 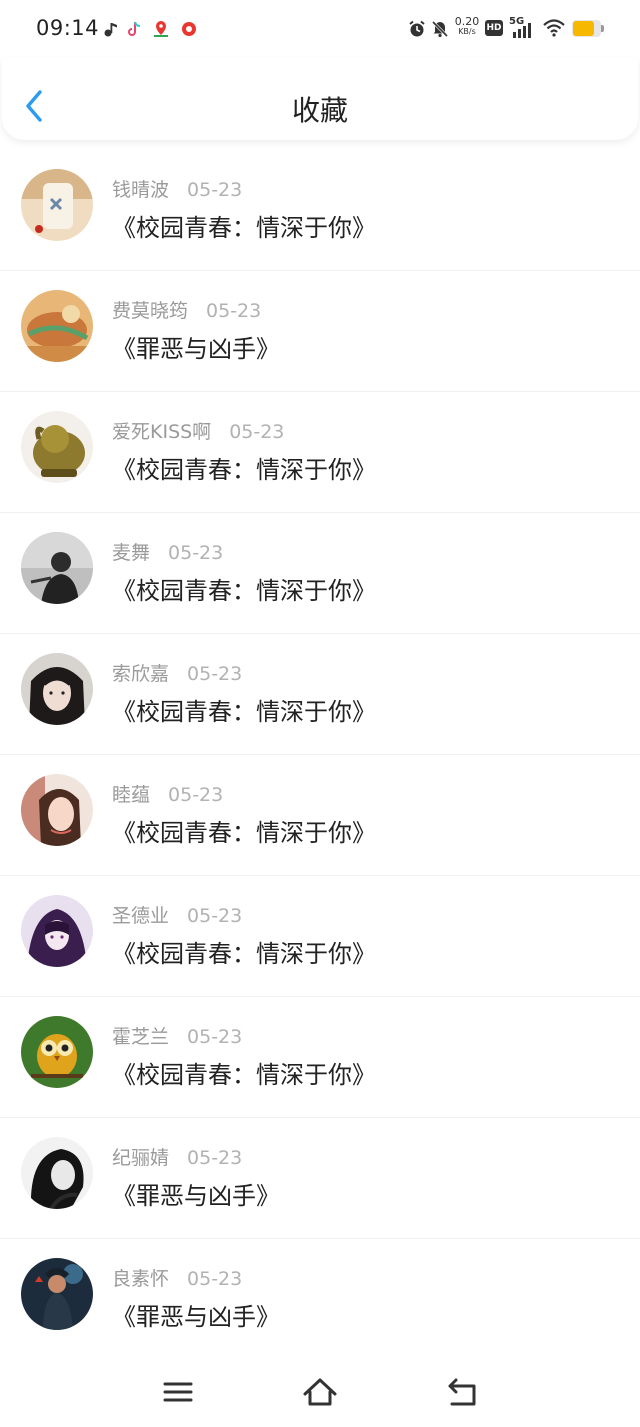 What do you see at coordinates (177, 188) in the screenshot?
I see `author-line: 钱晴波 05-23` at bounding box center [177, 188].